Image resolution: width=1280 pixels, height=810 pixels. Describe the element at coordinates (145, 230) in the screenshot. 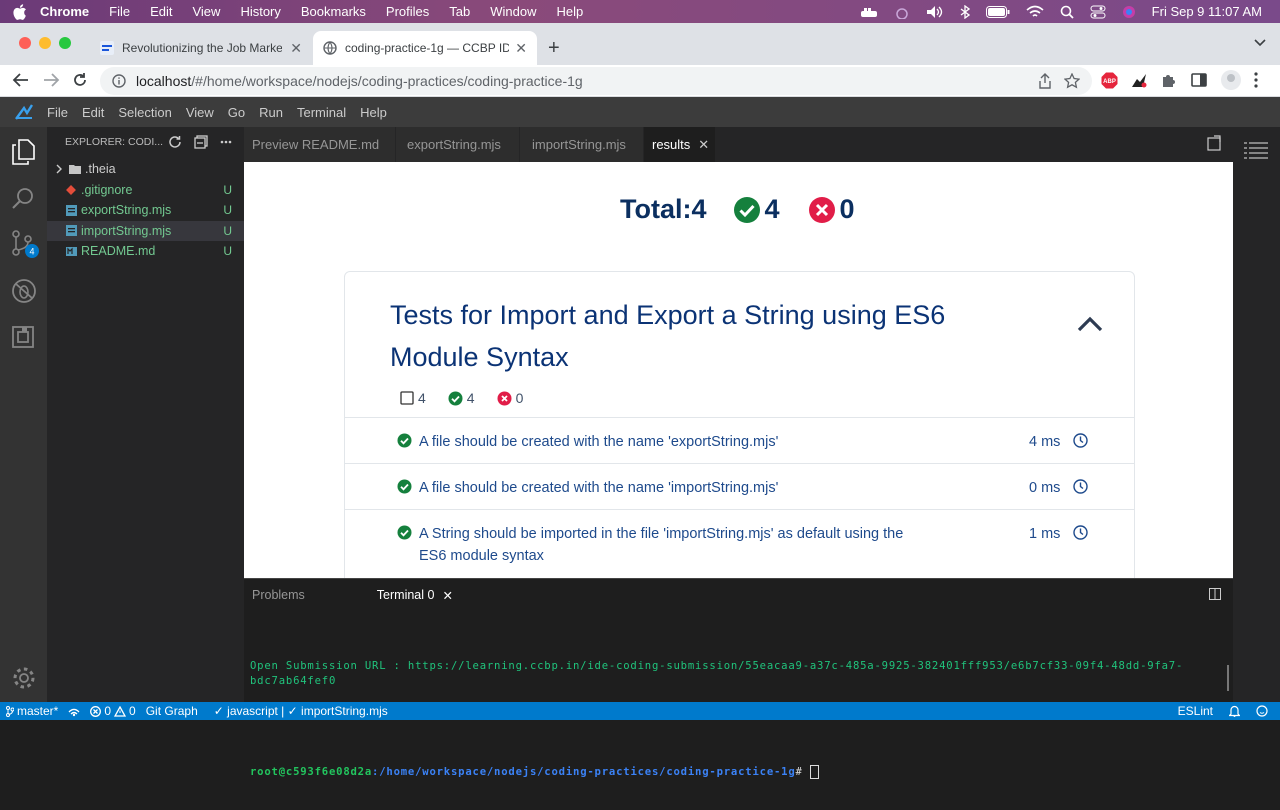

I see `tree-item-importstring: importString.mjs U` at that location.